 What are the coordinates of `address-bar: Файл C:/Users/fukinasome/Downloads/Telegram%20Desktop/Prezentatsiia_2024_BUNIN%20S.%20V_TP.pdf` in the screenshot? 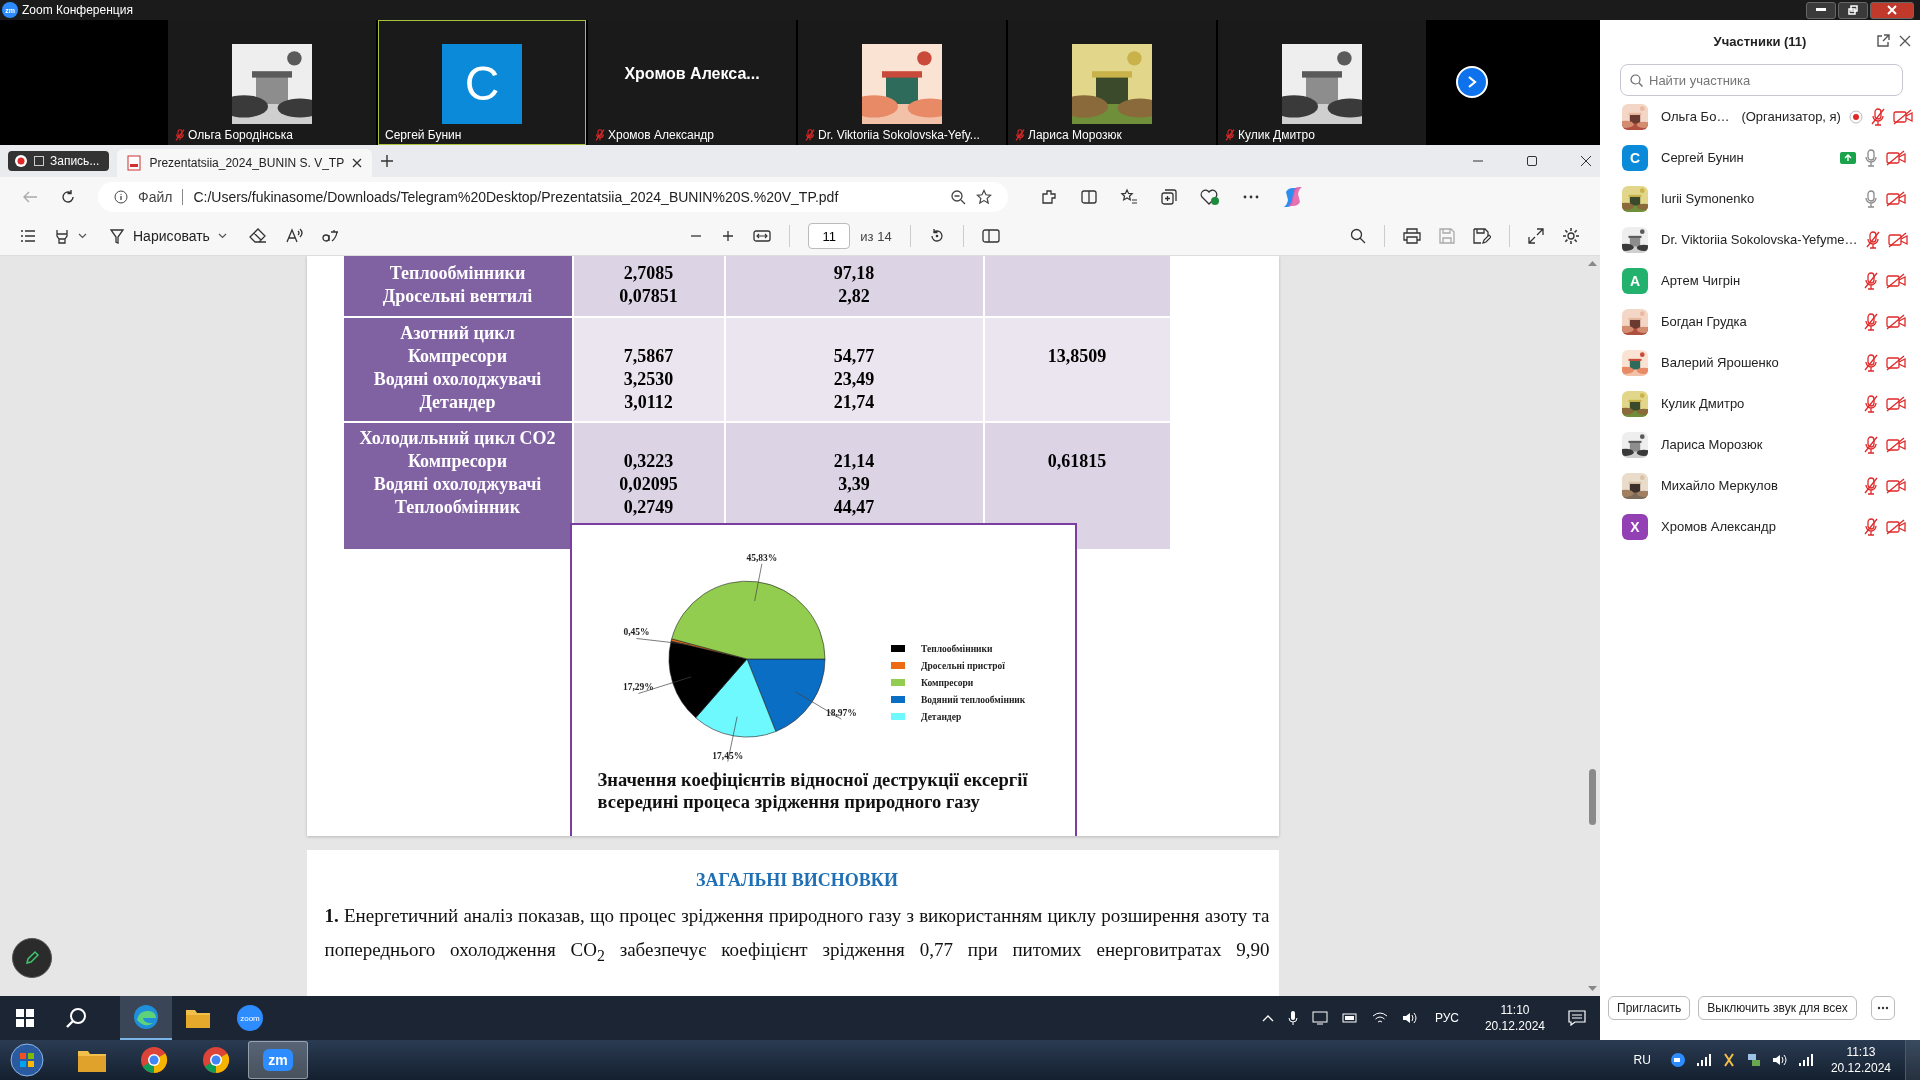 It's located at (553, 197).